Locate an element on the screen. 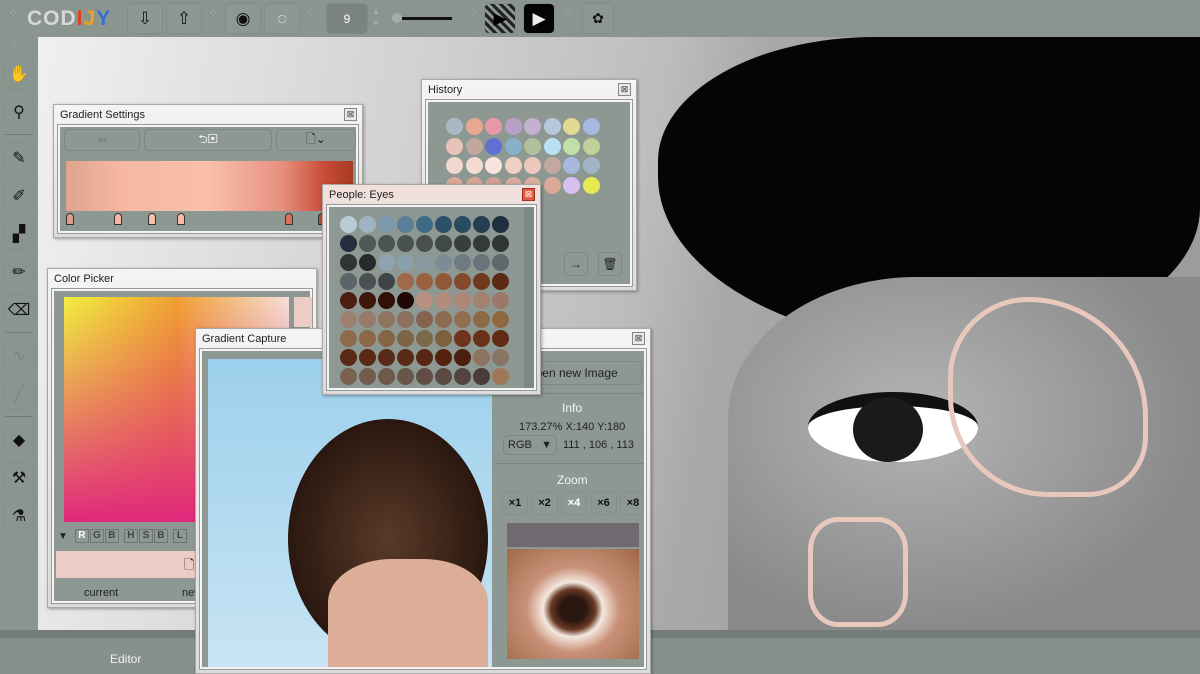  channel-h: H is located at coordinates (130, 536).